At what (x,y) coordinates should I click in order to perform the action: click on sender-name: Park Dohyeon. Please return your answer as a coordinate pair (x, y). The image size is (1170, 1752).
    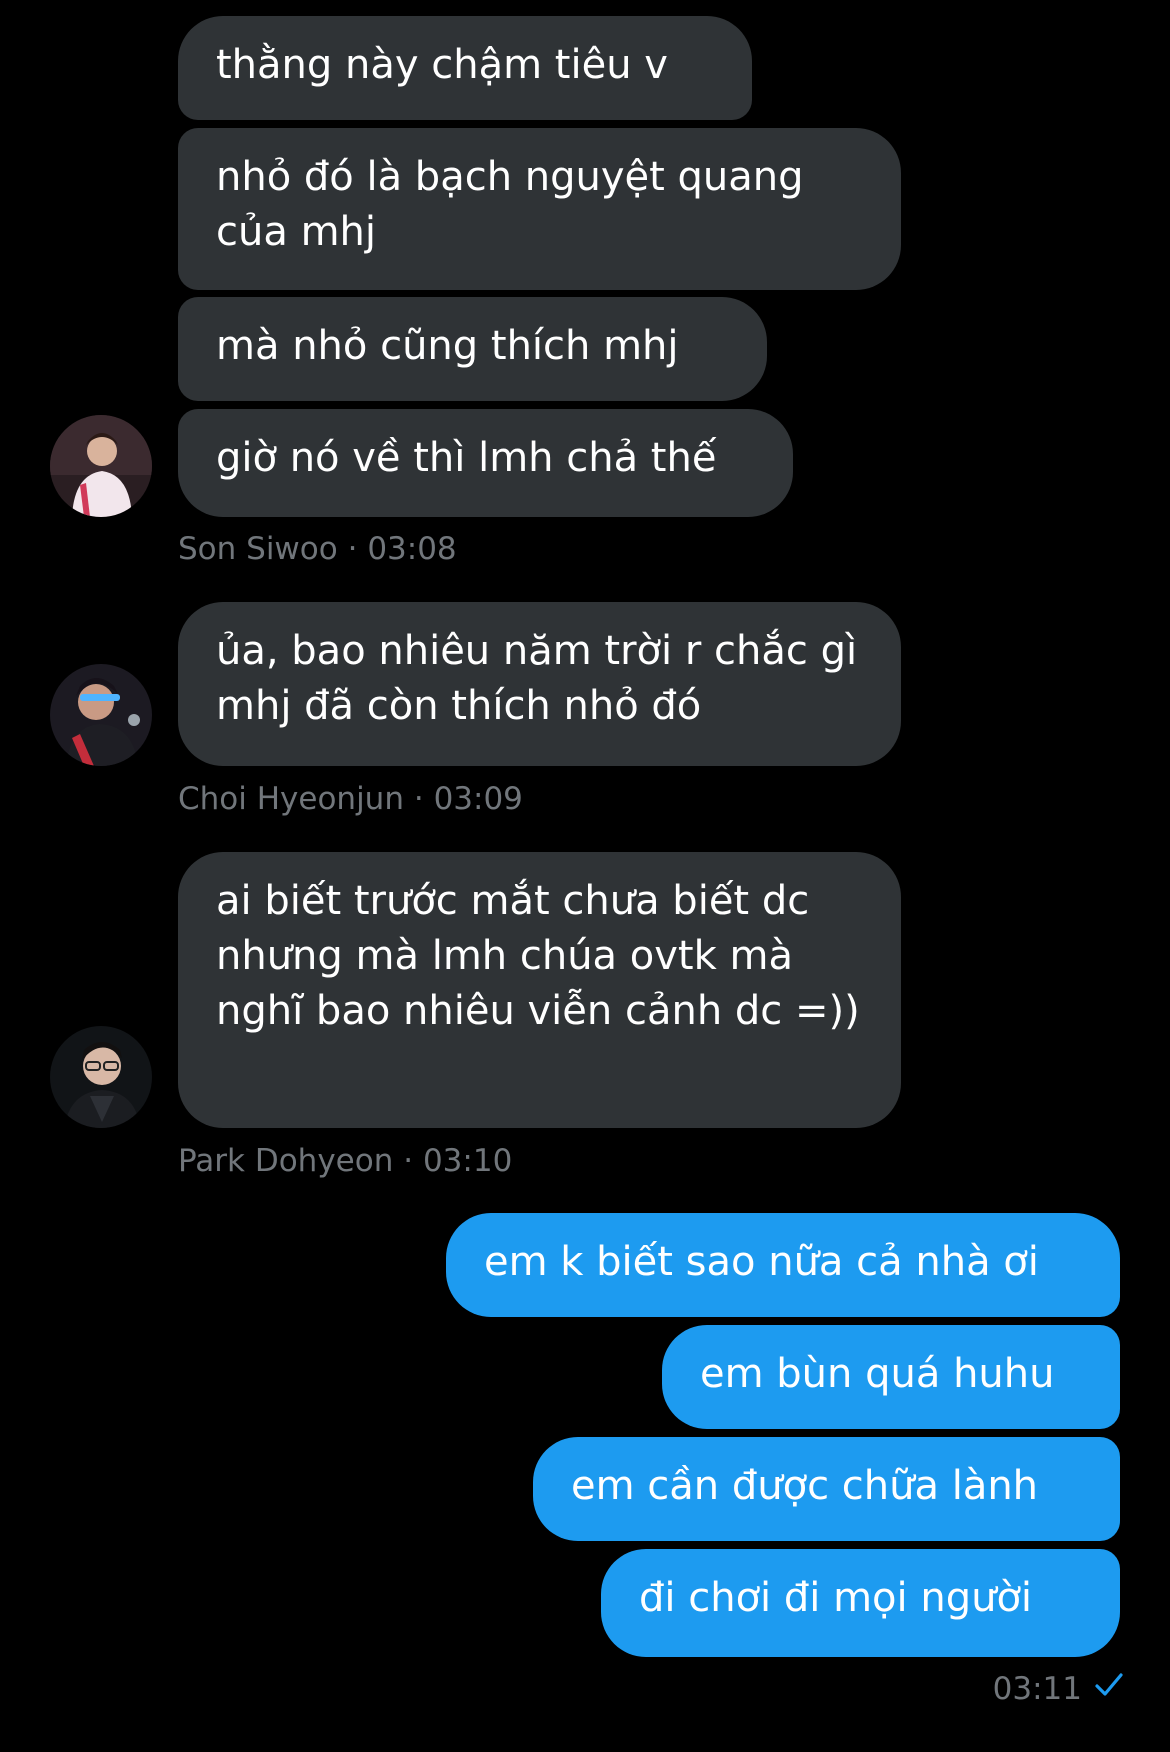
    Looking at the image, I should click on (285, 1161).